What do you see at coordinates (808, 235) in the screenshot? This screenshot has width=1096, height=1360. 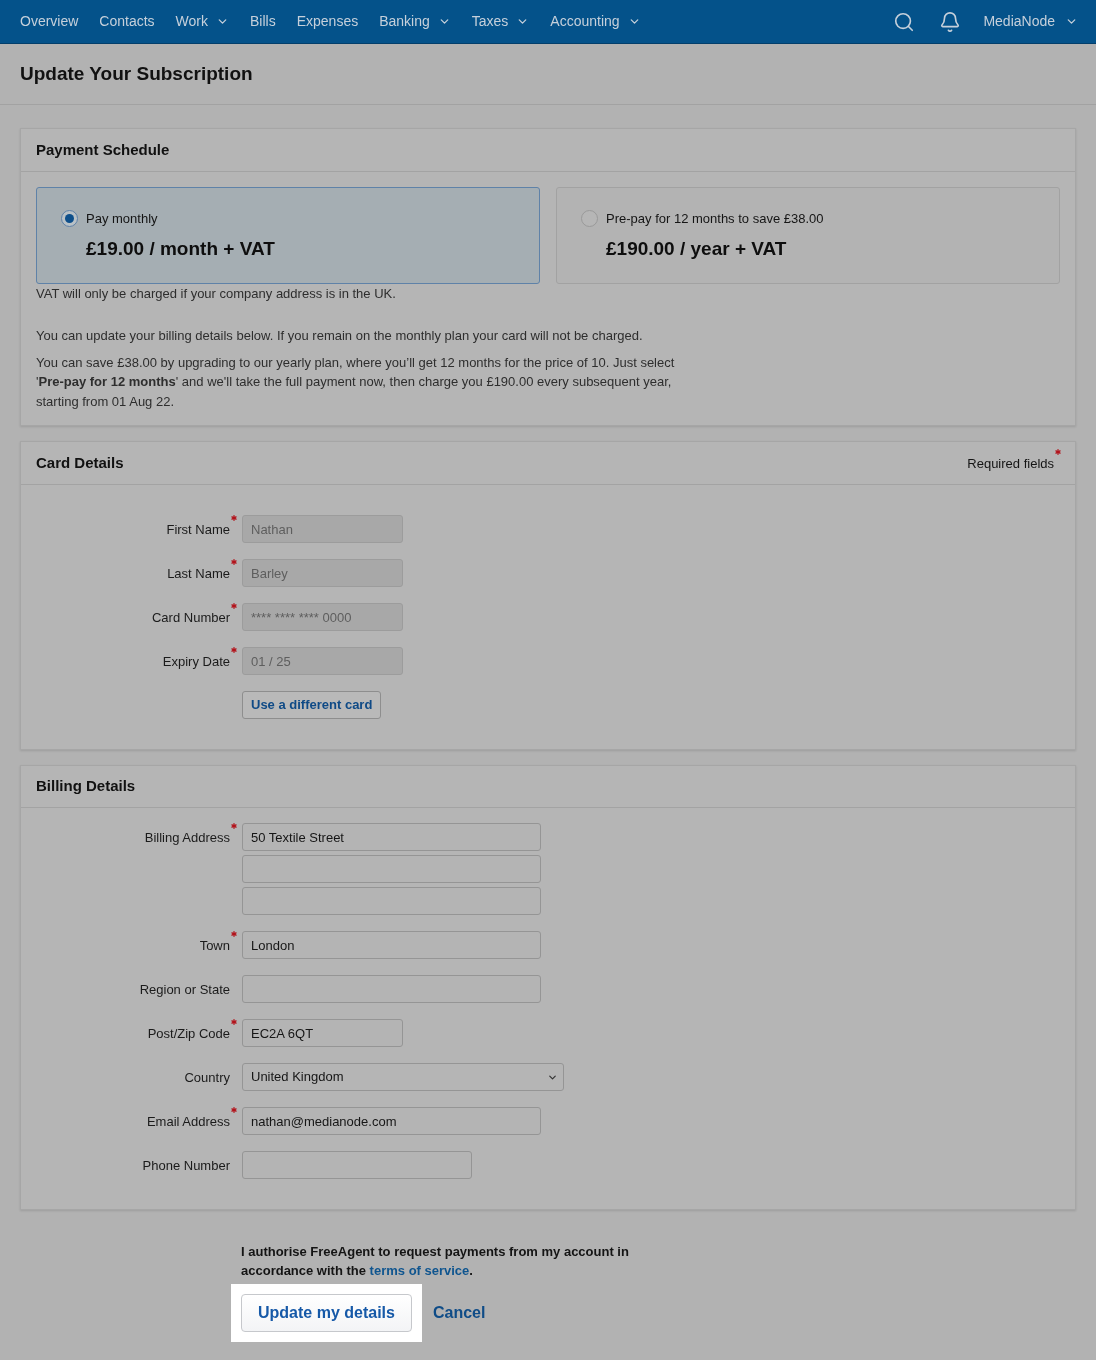 I see `plan-option: Pre-pay for 12 months to save £38.00 £190.00 / year + VAT` at bounding box center [808, 235].